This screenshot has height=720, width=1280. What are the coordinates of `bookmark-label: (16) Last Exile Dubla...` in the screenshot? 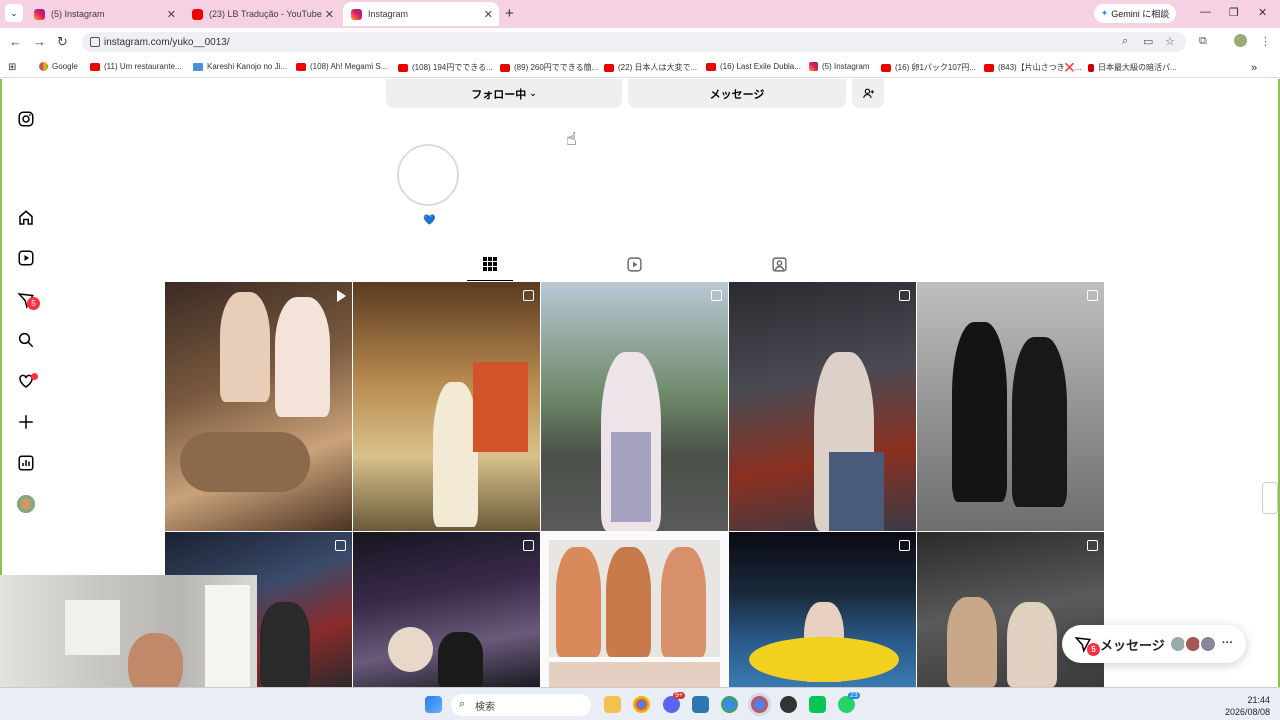 It's located at (760, 66).